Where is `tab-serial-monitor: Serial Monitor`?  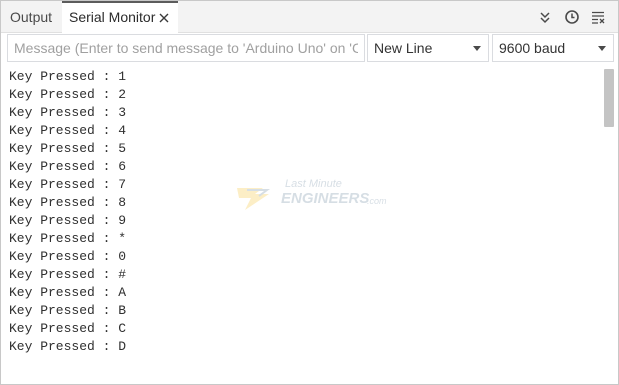 tab-serial-monitor: Serial Monitor is located at coordinates (120, 17).